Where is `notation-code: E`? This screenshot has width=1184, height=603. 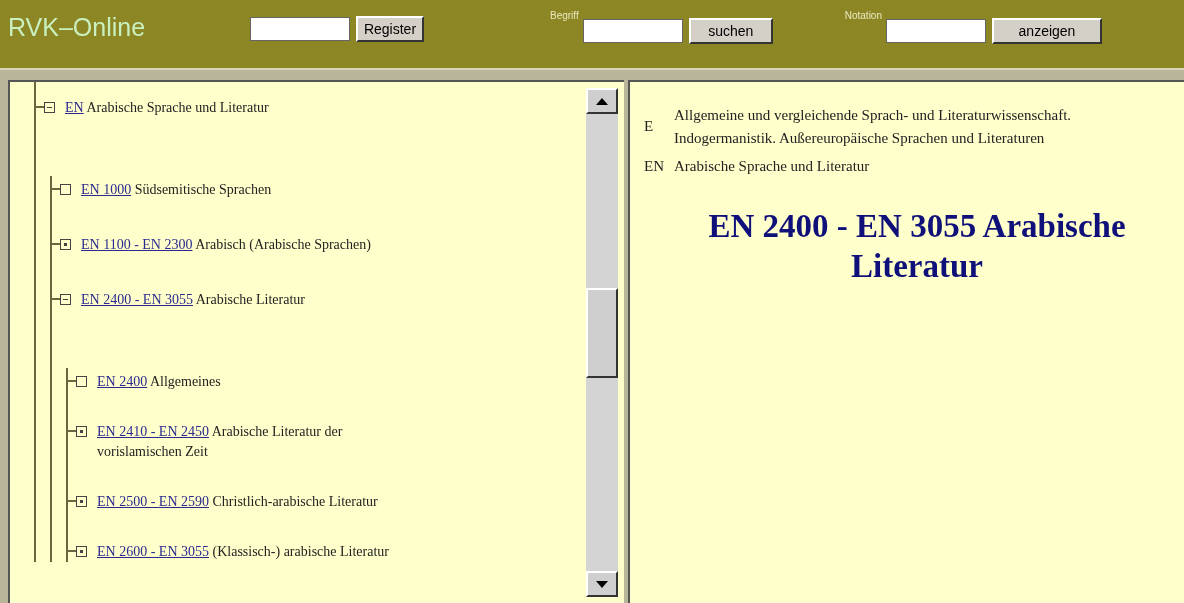 notation-code: E is located at coordinates (649, 127).